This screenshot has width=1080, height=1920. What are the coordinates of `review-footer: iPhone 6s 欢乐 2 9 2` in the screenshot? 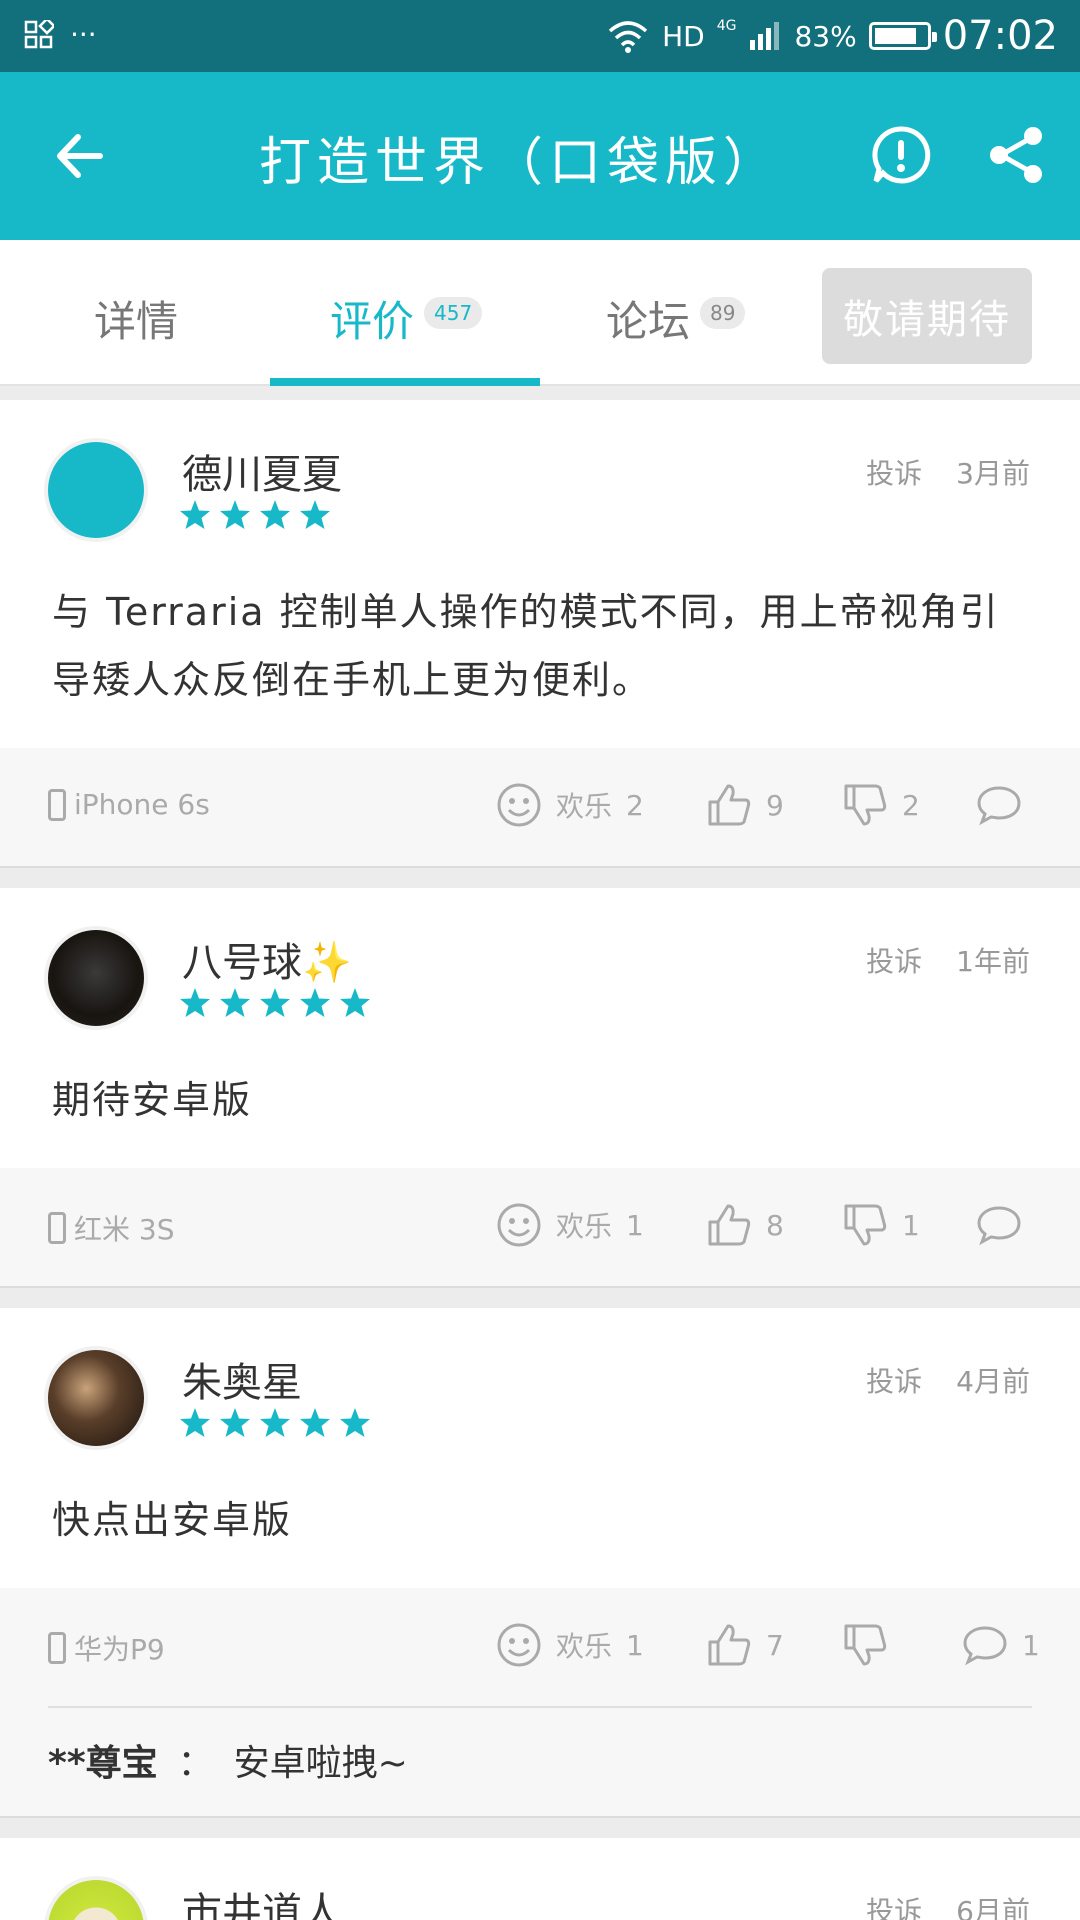 It's located at (540, 807).